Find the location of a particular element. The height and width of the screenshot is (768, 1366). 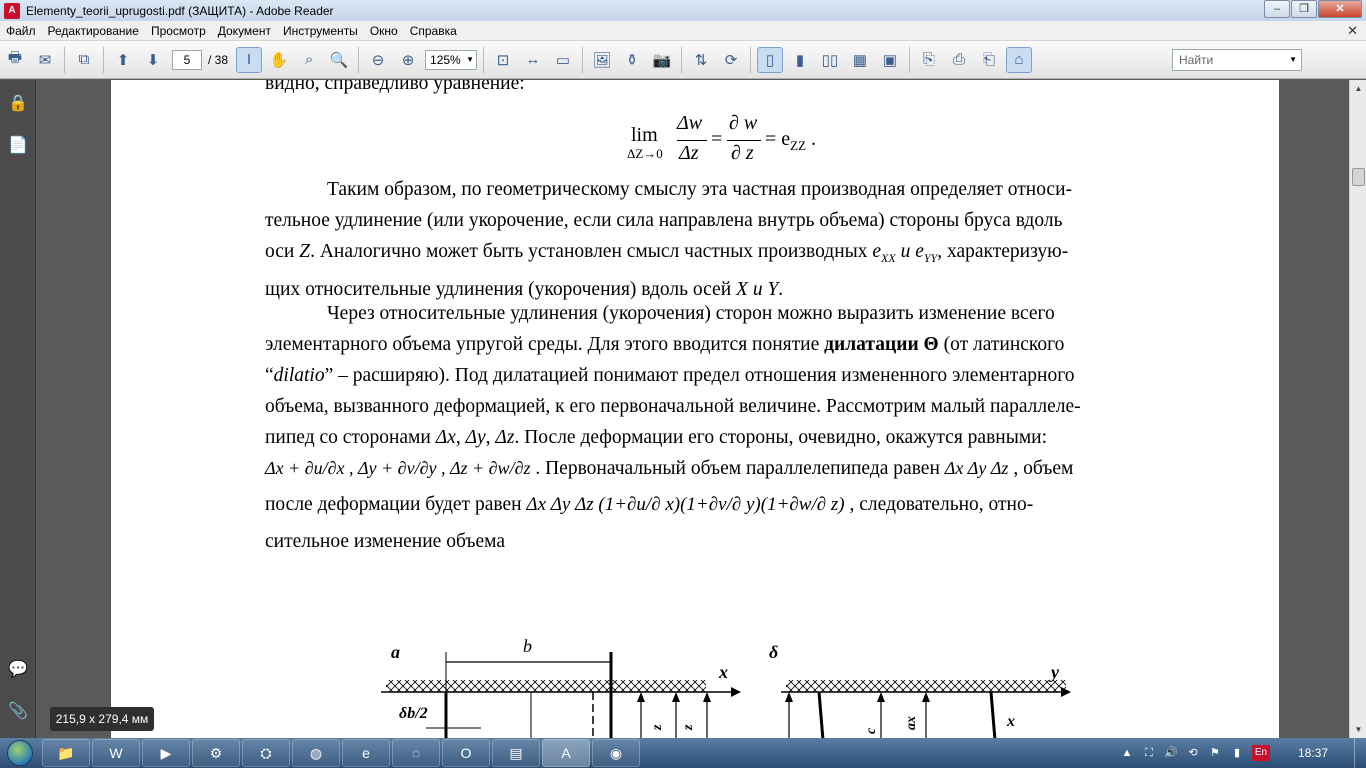

lock-icon: 🔒 is located at coordinates (18, 104).